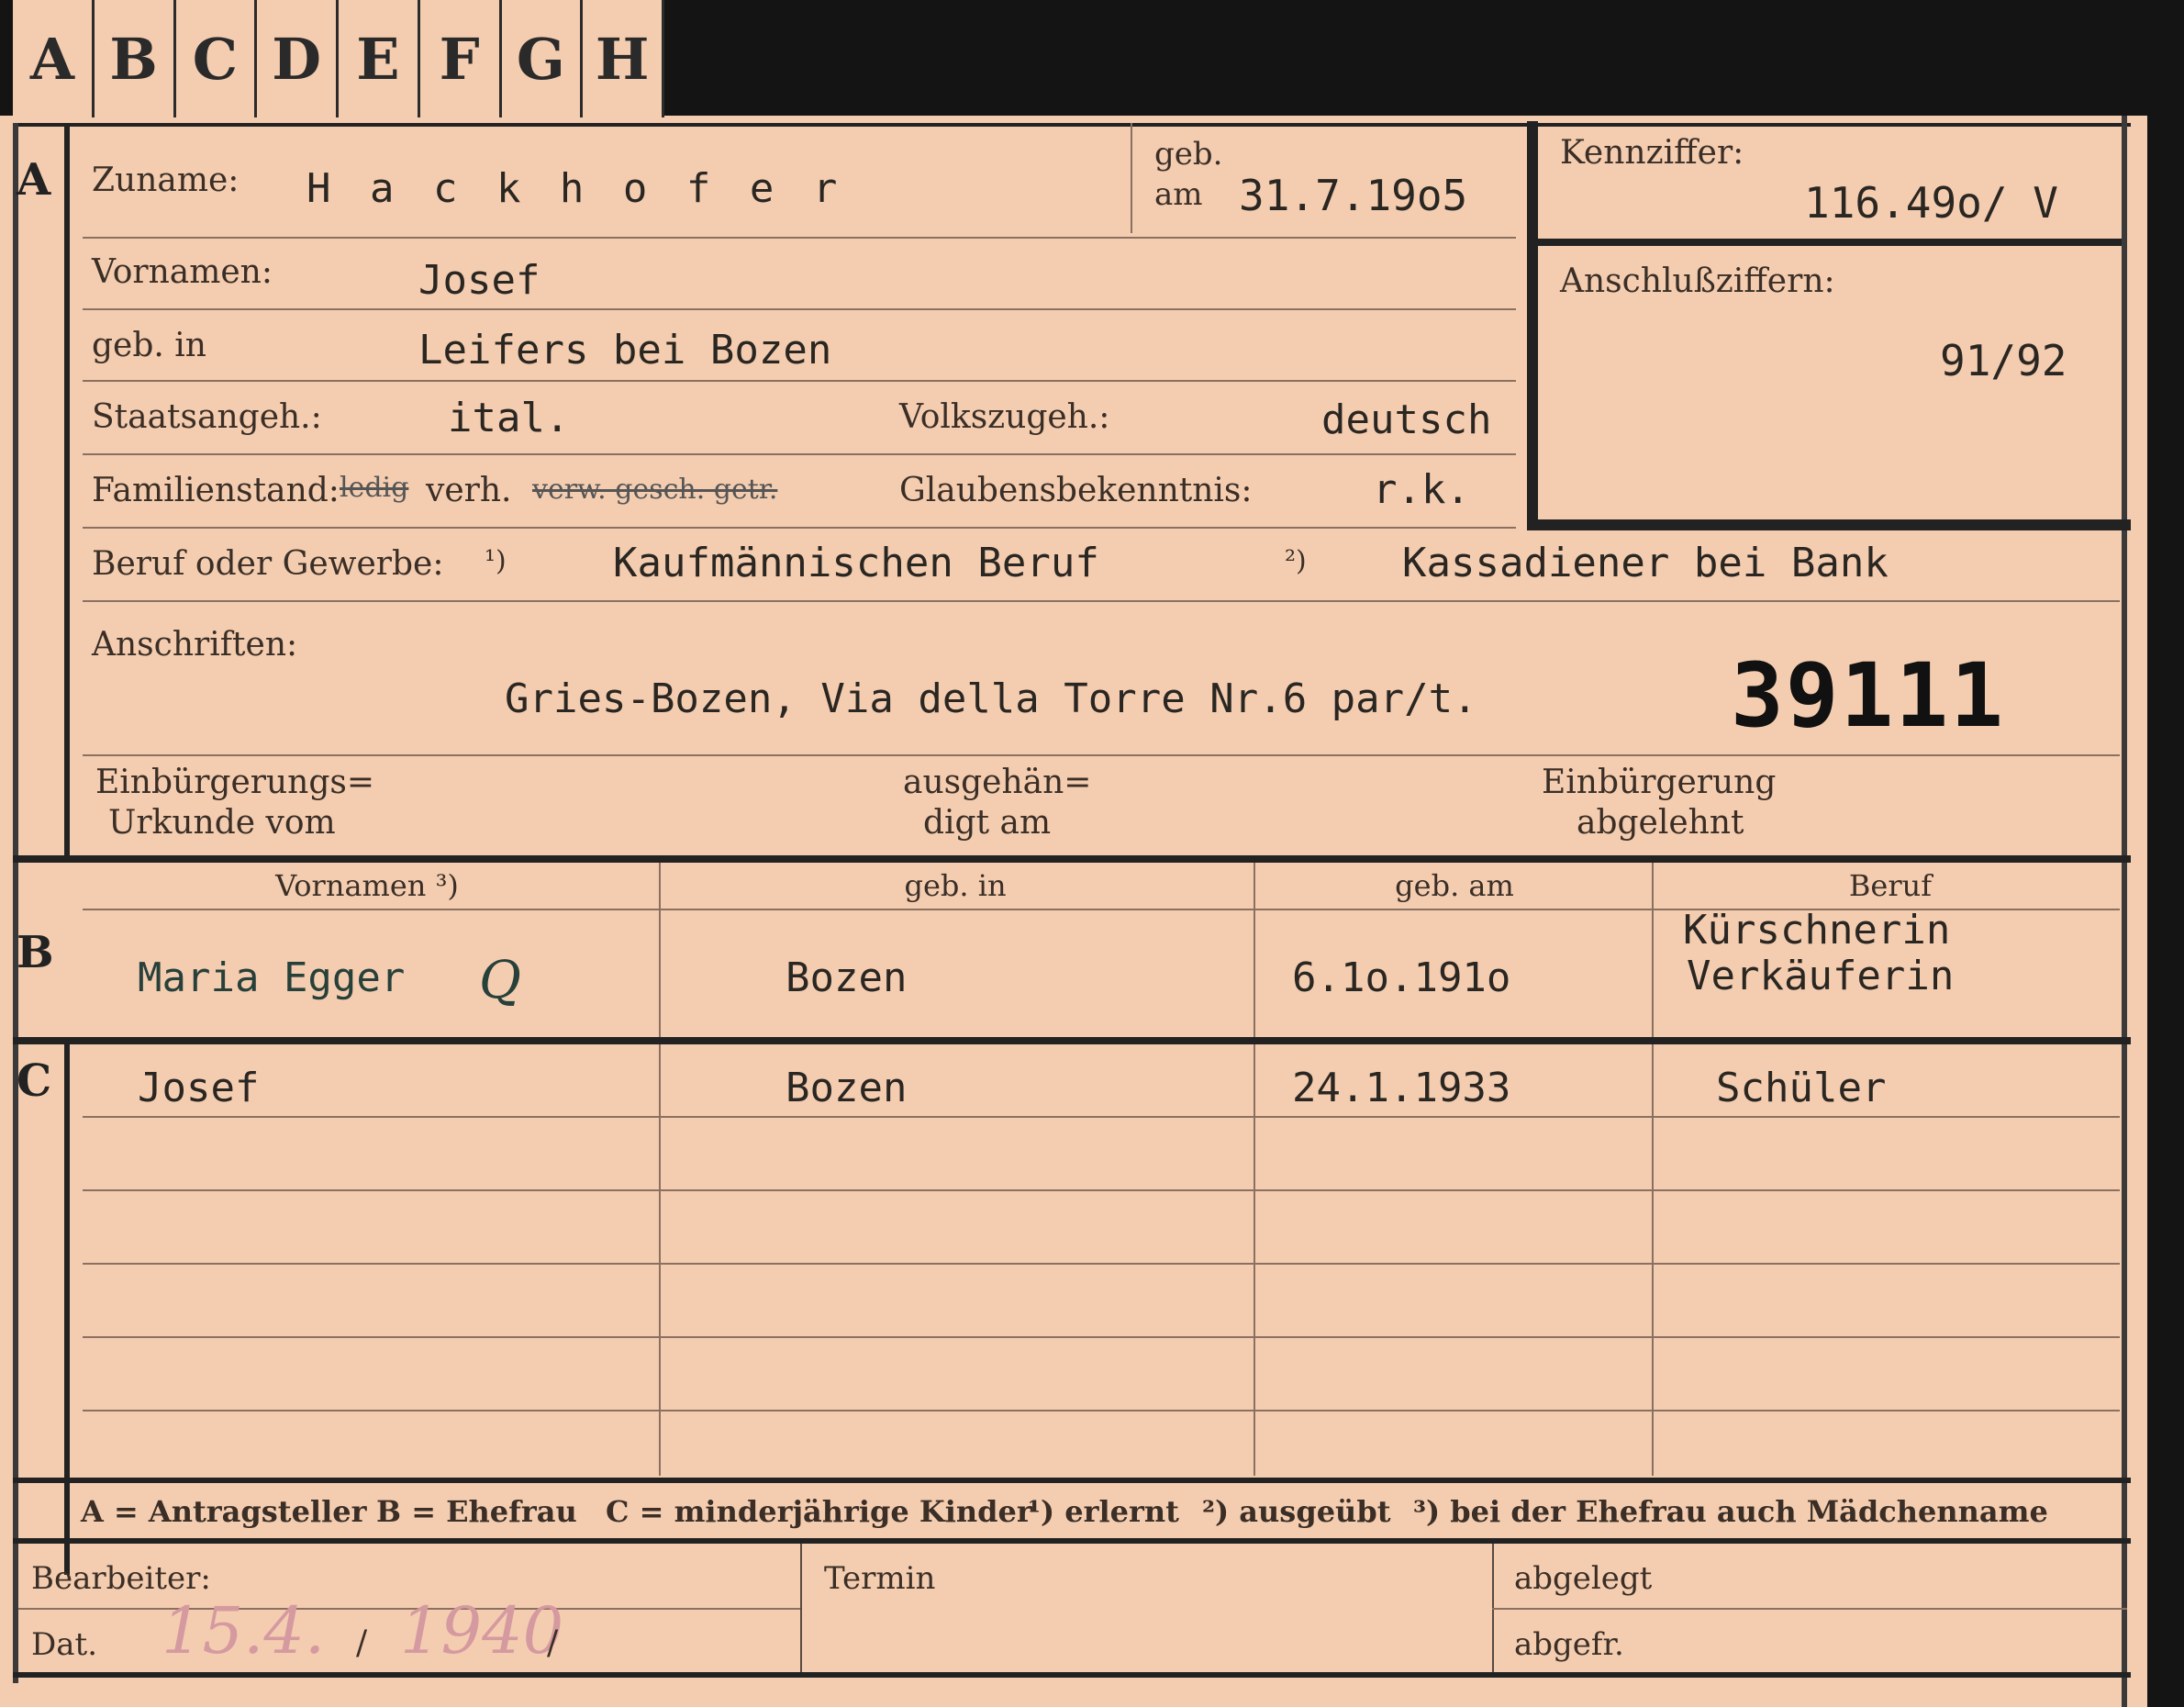  Describe the element at coordinates (1401, 977) in the screenshot. I see `spouse-birthdate: 6.1o.191o` at that location.